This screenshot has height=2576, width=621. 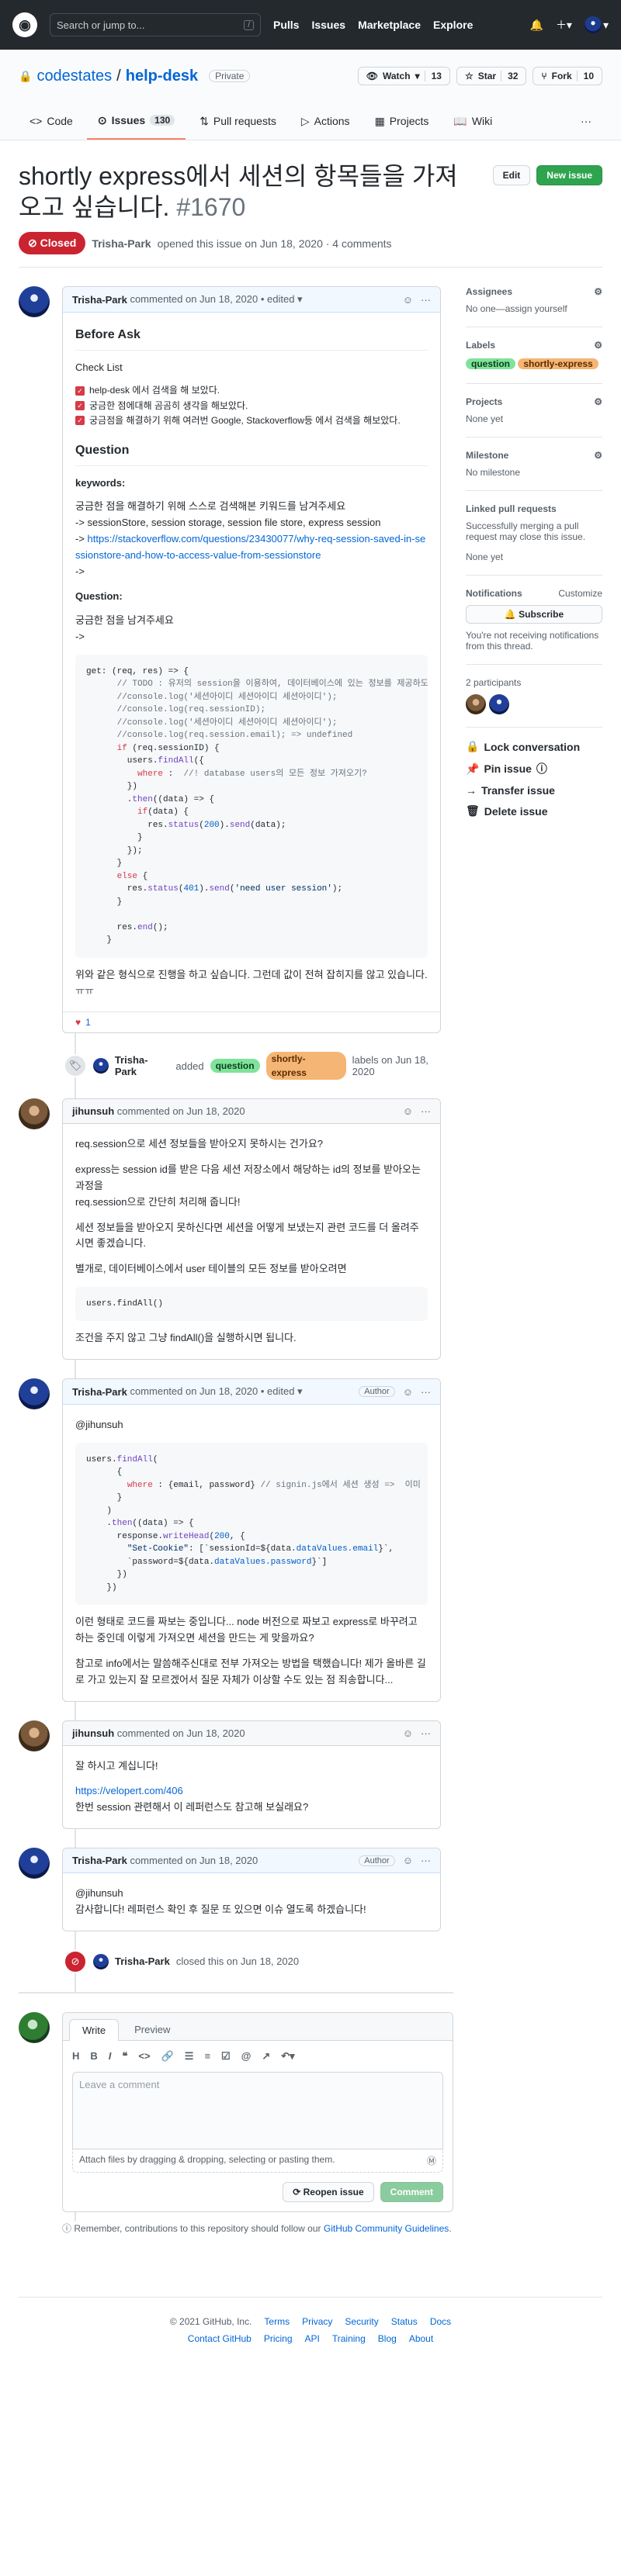 What do you see at coordinates (24, 24) in the screenshot?
I see `github-logo-icon: ◉` at bounding box center [24, 24].